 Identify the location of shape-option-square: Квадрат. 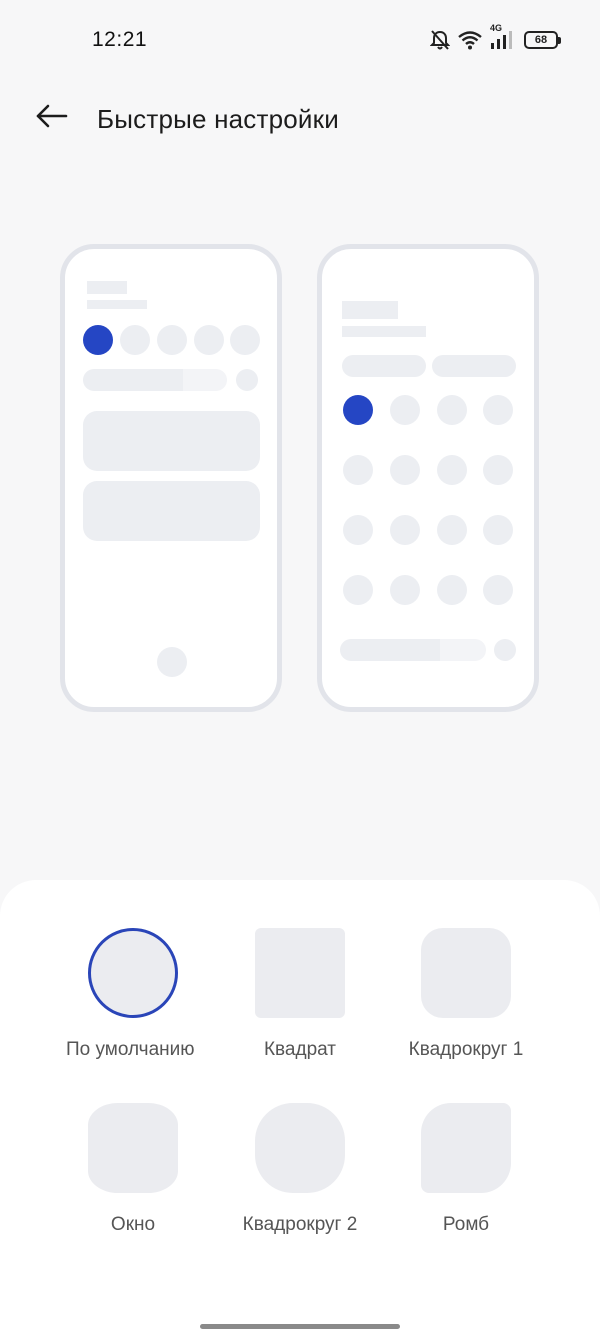
(300, 1013).